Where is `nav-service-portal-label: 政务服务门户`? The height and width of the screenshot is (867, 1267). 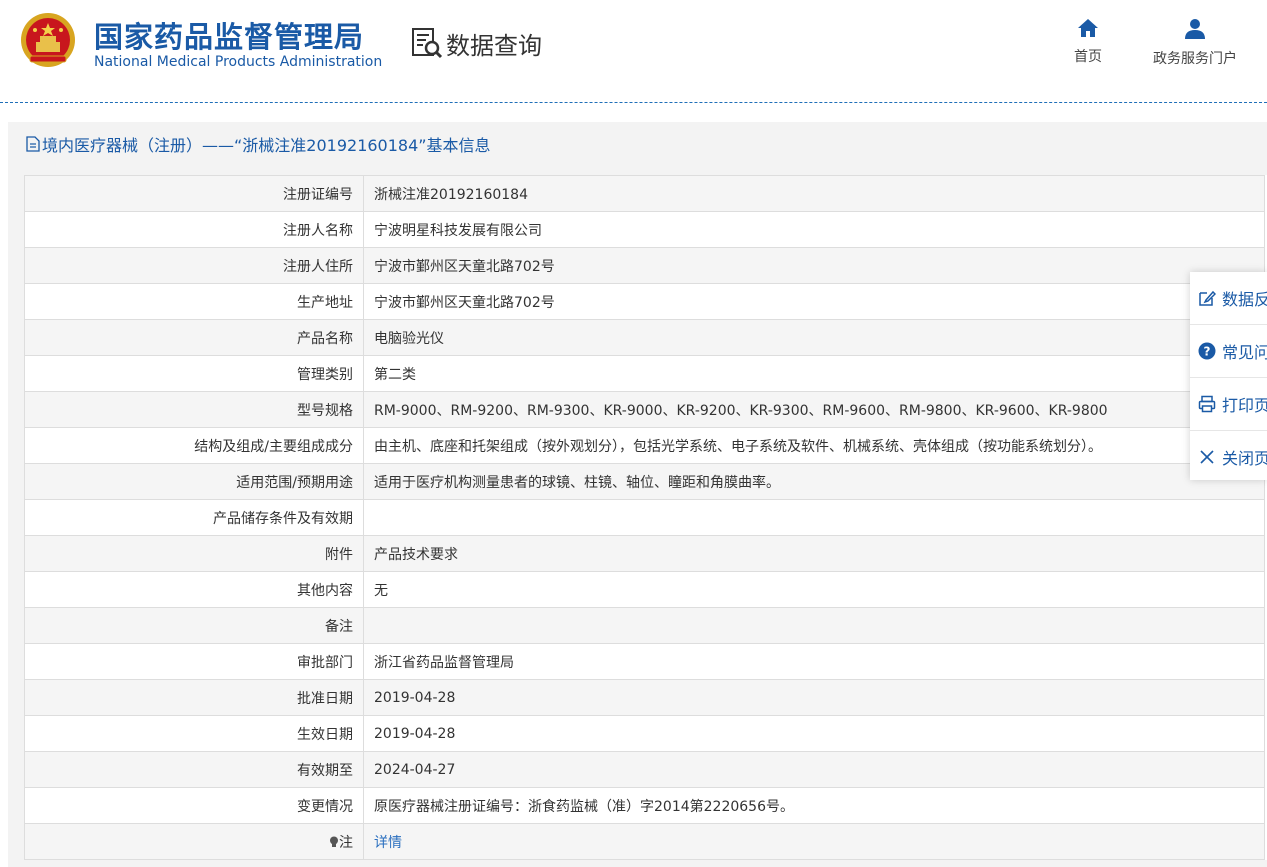
nav-service-portal-label: 政务服务门户 is located at coordinates (1195, 59).